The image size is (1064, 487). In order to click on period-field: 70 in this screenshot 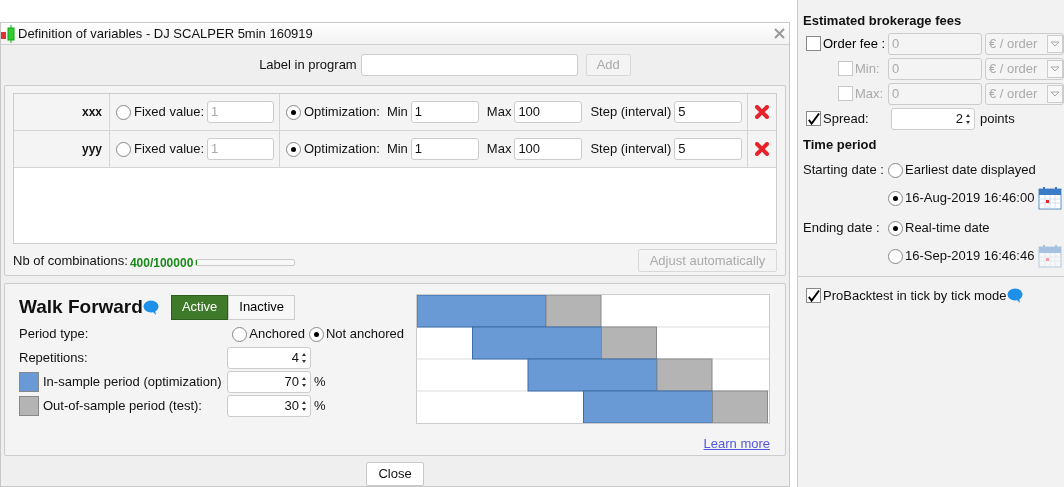, I will do `click(269, 382)`.